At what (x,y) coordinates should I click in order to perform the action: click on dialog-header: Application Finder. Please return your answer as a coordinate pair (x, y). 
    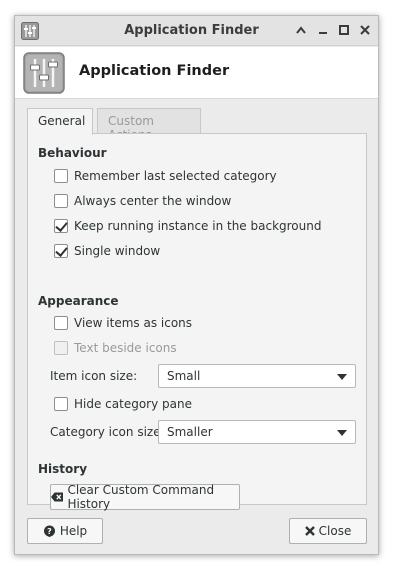
    Looking at the image, I should click on (196, 73).